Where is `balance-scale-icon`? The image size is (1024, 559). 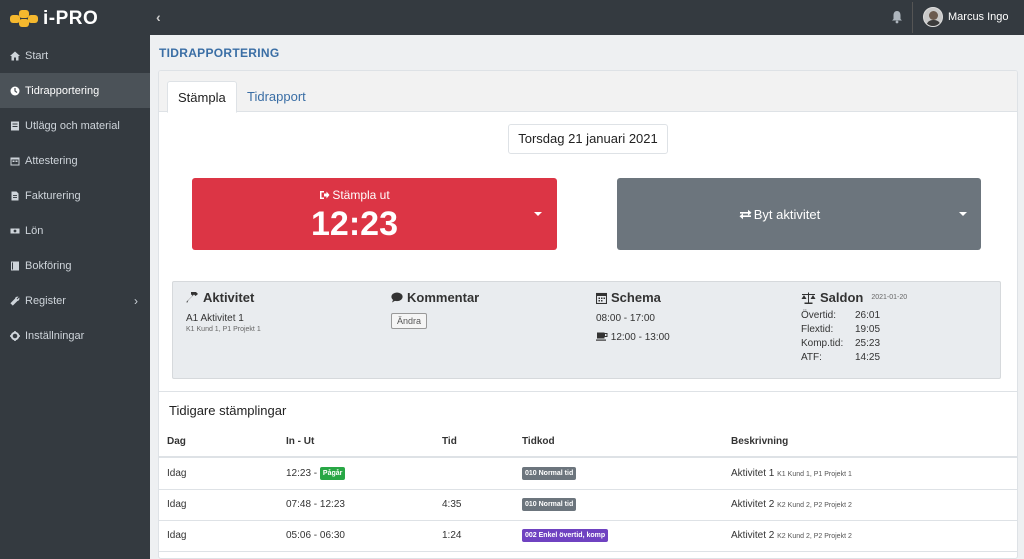
balance-scale-icon is located at coordinates (808, 298).